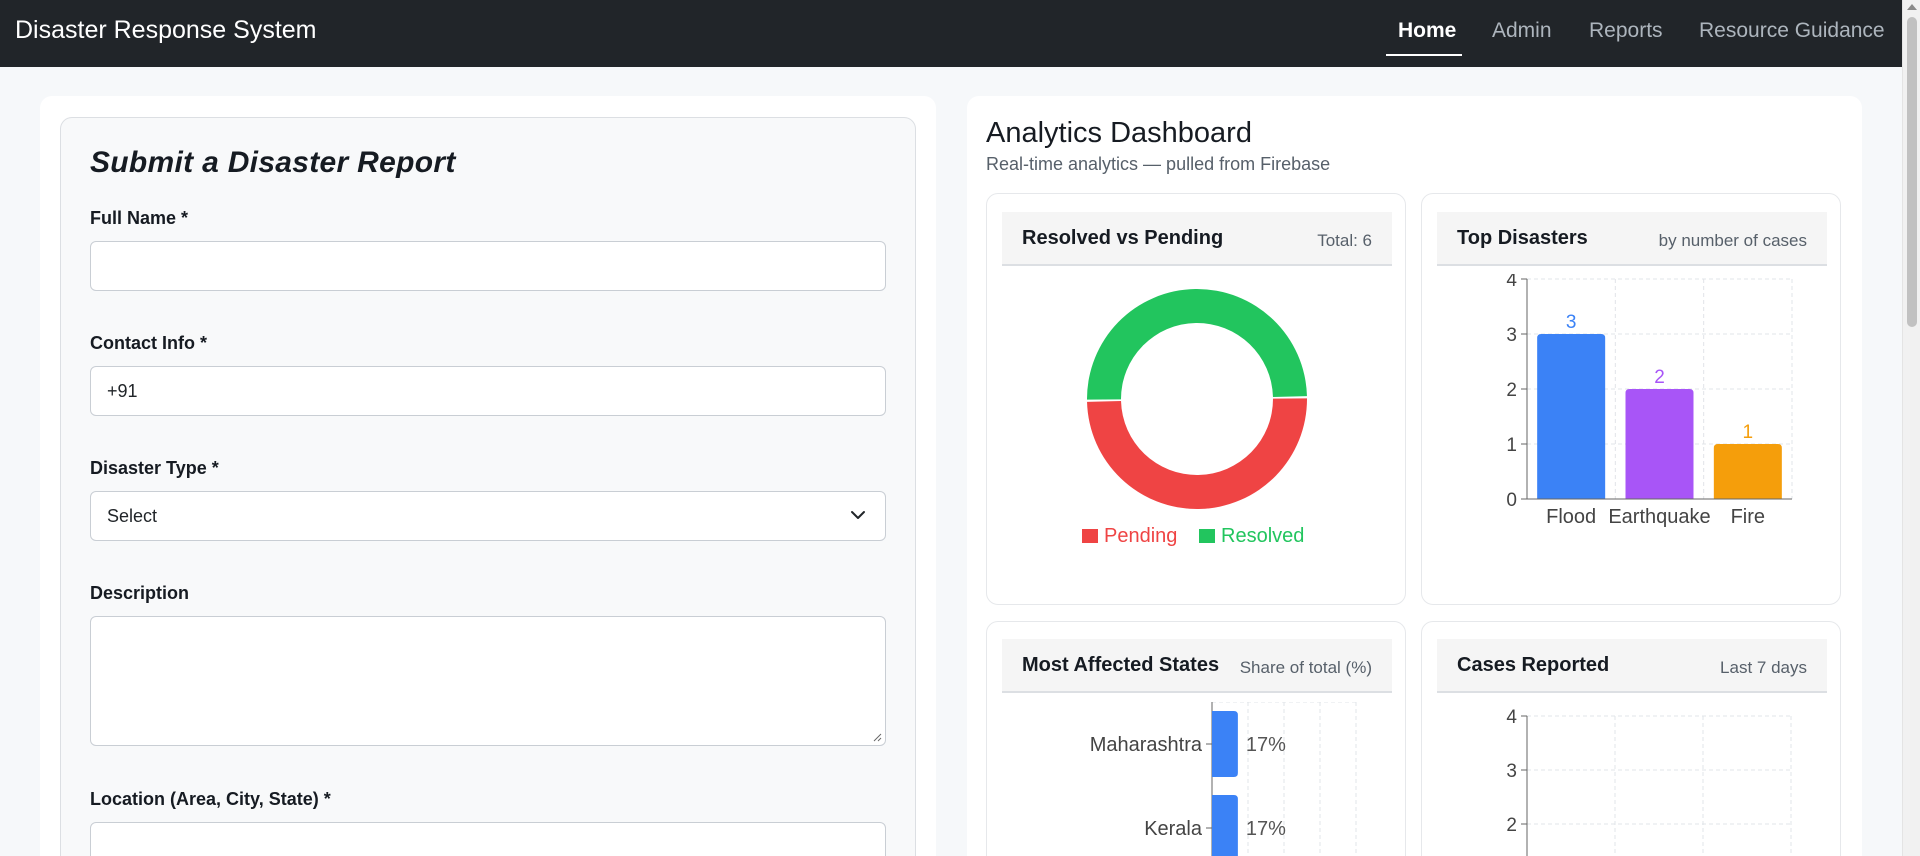  Describe the element at coordinates (1649, 781) in the screenshot. I see `cases-reported-line-chart: 4 3 2` at that location.